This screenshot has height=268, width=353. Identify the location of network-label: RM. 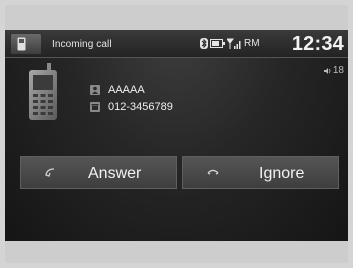
(252, 43).